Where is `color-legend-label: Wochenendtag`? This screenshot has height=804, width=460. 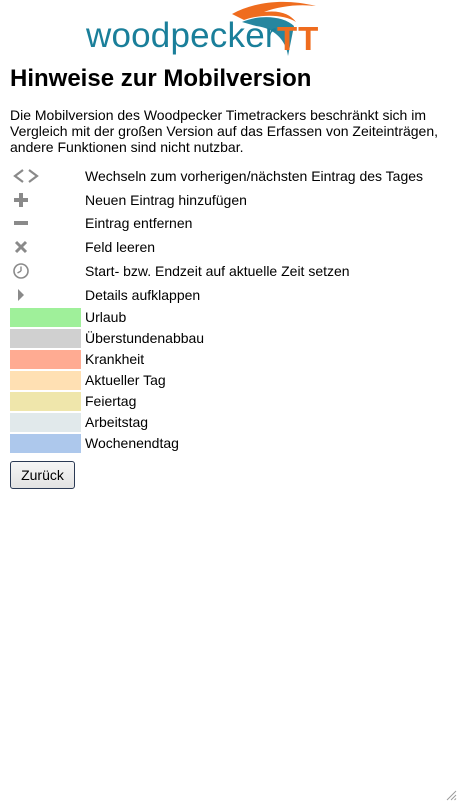 color-legend-label: Wochenendtag is located at coordinates (132, 443).